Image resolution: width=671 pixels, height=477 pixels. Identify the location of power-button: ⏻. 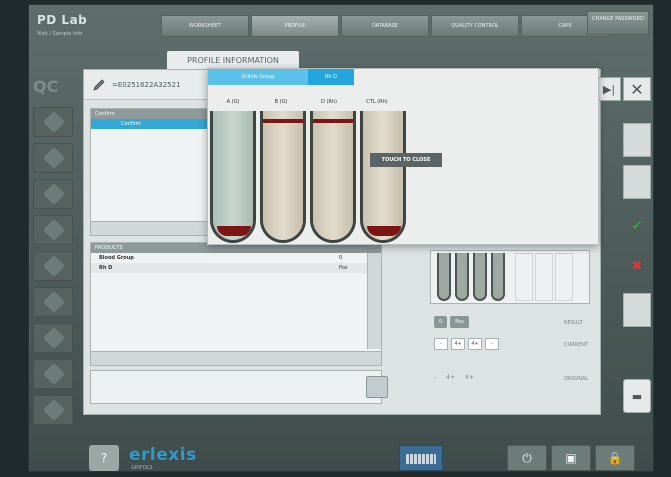
(527, 458).